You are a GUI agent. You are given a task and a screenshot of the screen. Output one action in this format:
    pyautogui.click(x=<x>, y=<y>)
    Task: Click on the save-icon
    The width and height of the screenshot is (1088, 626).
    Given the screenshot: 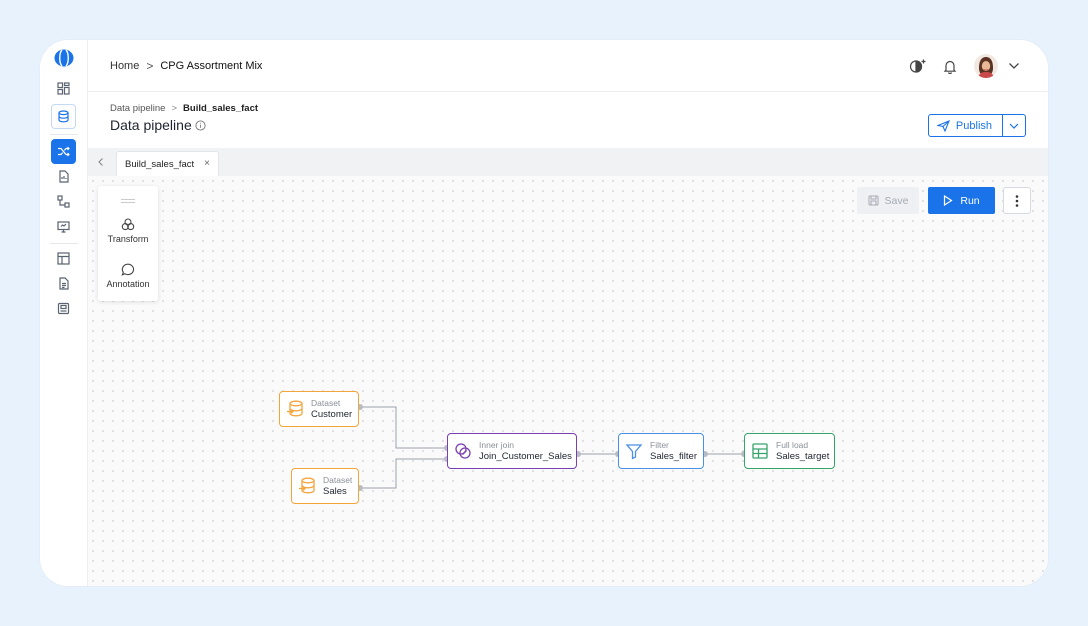 What is the action you would take?
    pyautogui.click(x=873, y=200)
    